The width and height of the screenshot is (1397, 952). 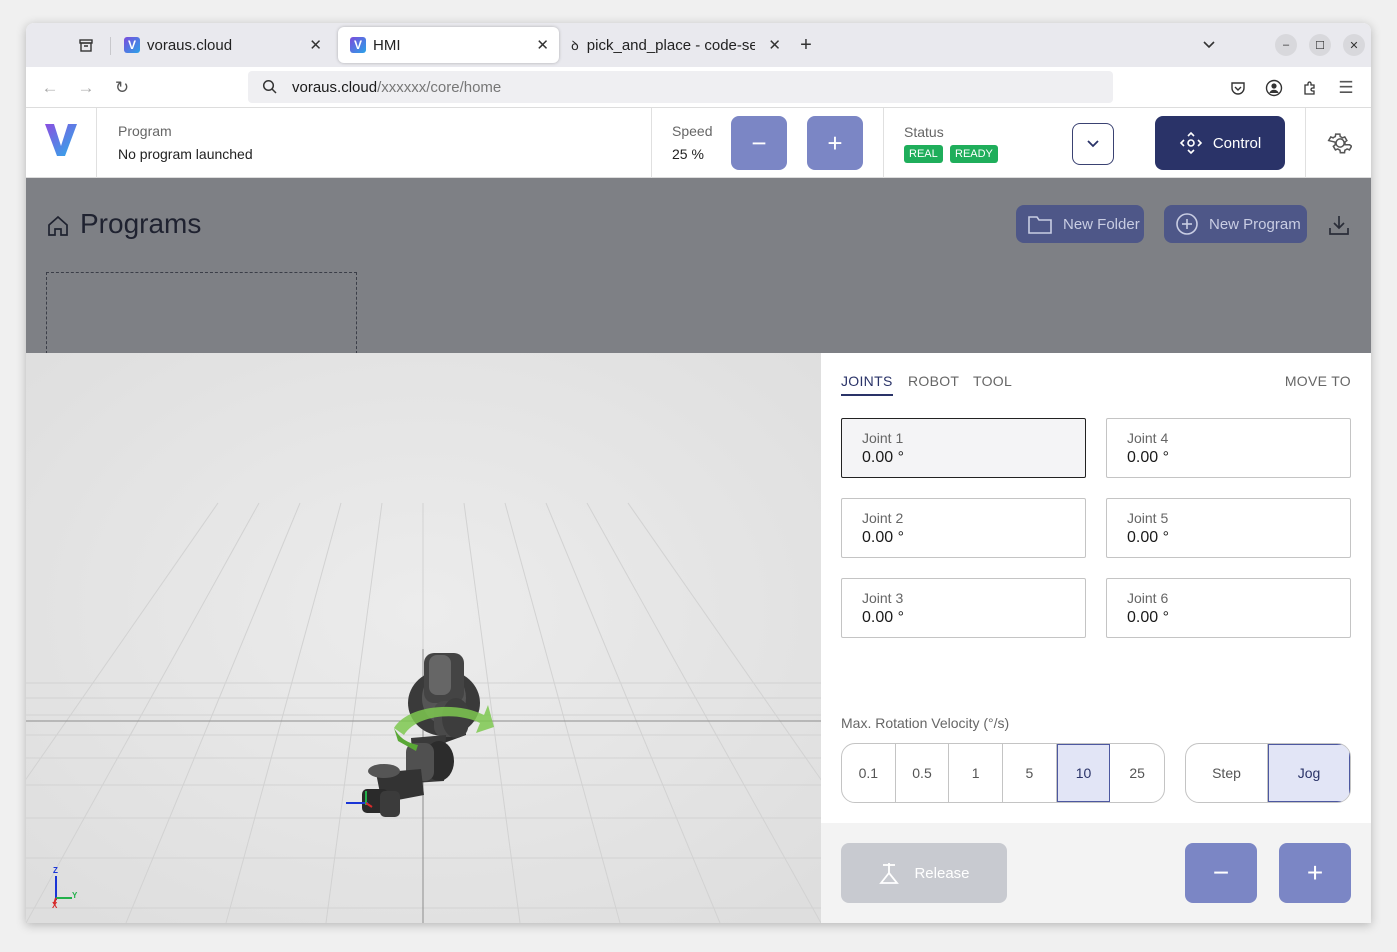 I want to click on jog-minus-button: −, so click(x=1221, y=873).